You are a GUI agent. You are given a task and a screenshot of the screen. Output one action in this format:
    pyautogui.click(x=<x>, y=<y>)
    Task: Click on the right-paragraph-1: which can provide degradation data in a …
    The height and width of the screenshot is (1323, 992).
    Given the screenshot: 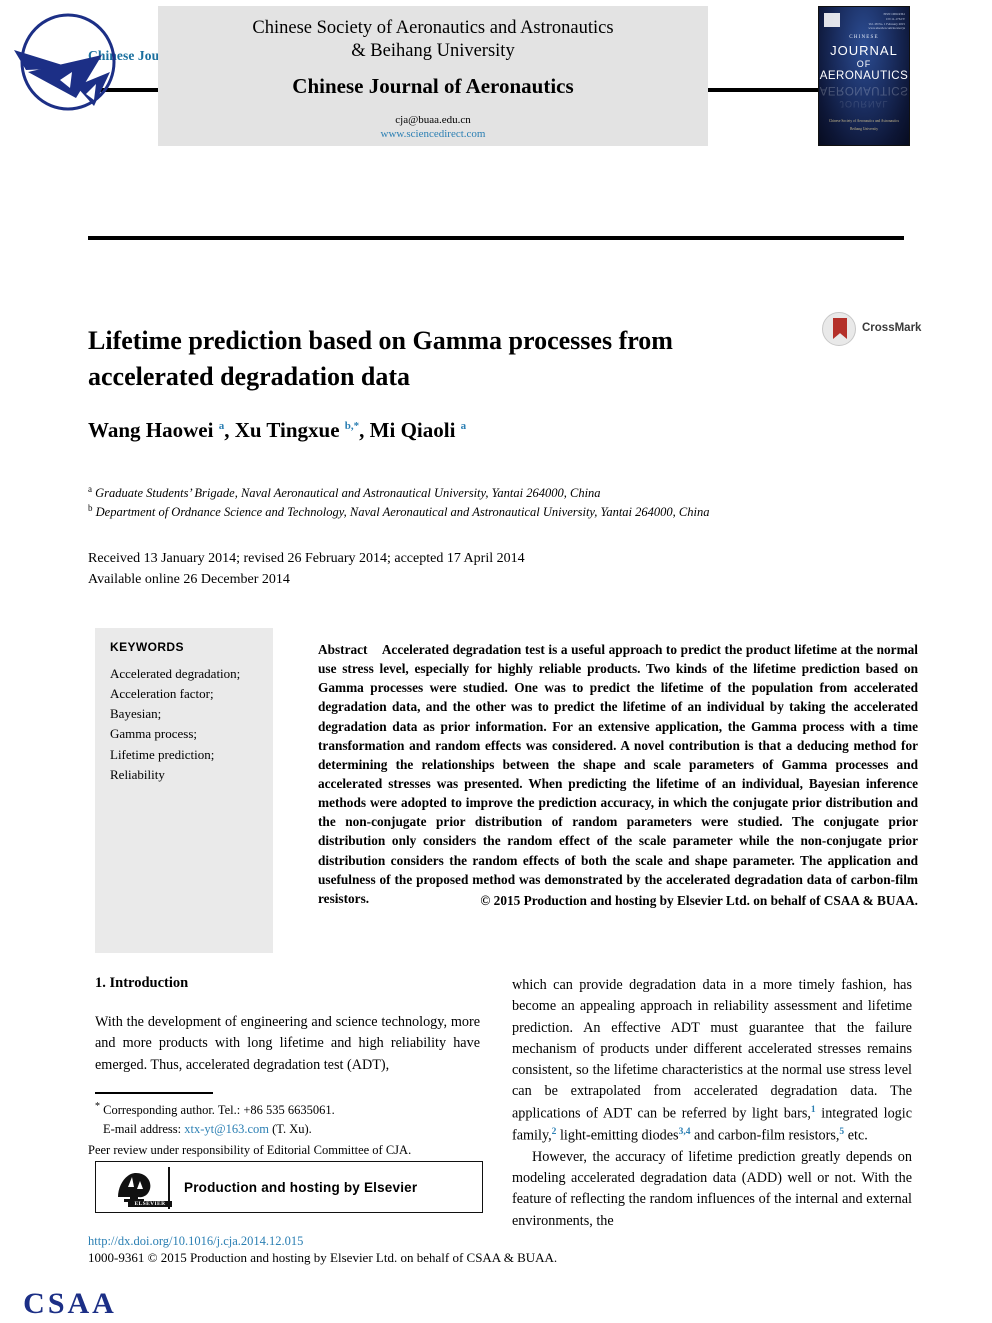 What is the action you would take?
    pyautogui.click(x=712, y=1060)
    